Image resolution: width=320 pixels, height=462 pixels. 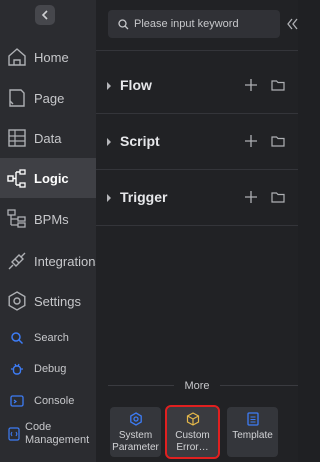 I want to click on search-placeholder: Please input keyword, so click(x=186, y=24).